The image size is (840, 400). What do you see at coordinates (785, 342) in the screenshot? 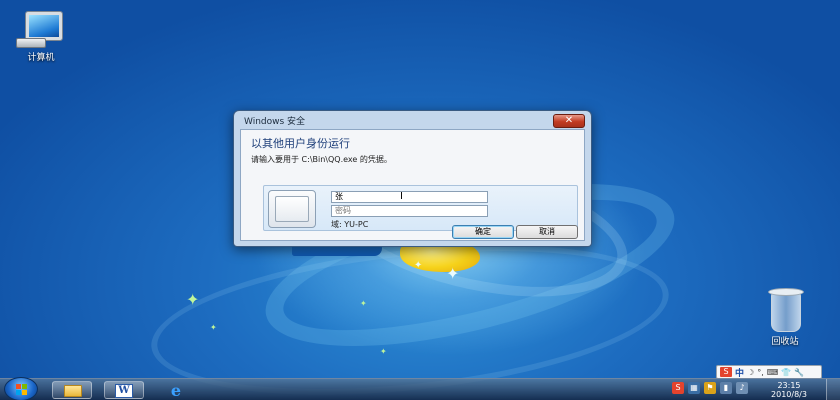
I see `desktop-icon-label: 回收站` at bounding box center [785, 342].